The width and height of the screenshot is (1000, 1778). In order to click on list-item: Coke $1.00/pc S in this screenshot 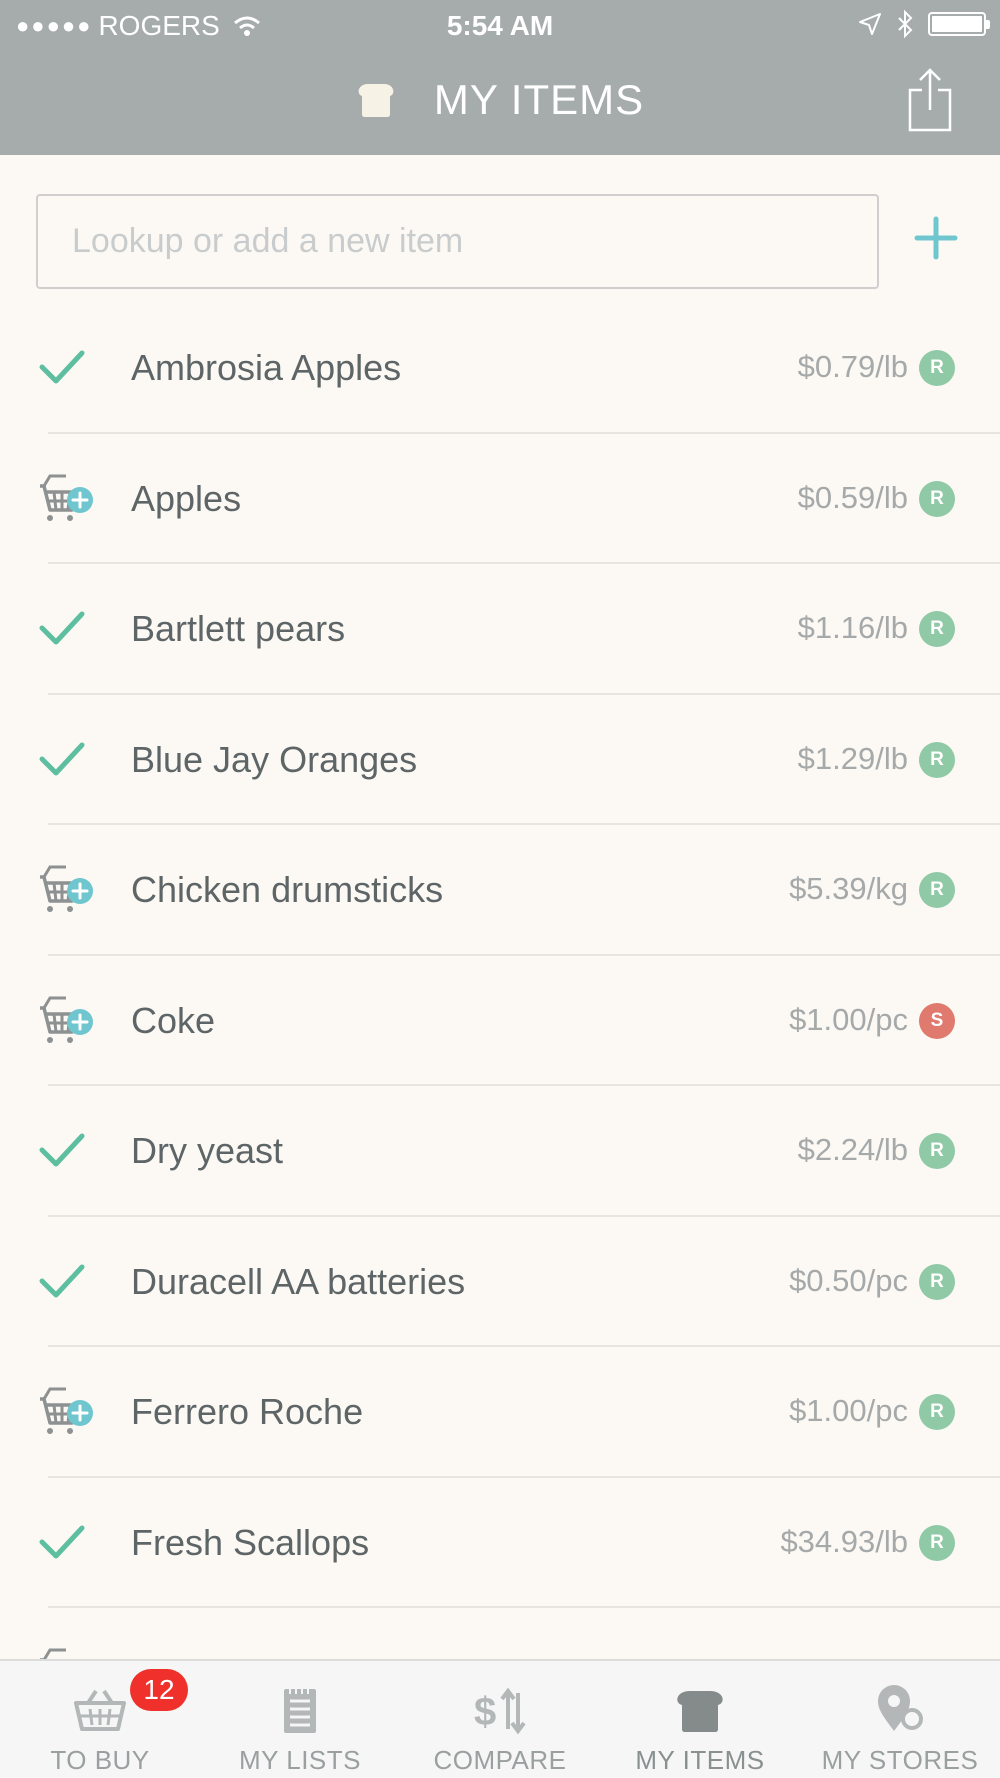, I will do `click(500, 1021)`.